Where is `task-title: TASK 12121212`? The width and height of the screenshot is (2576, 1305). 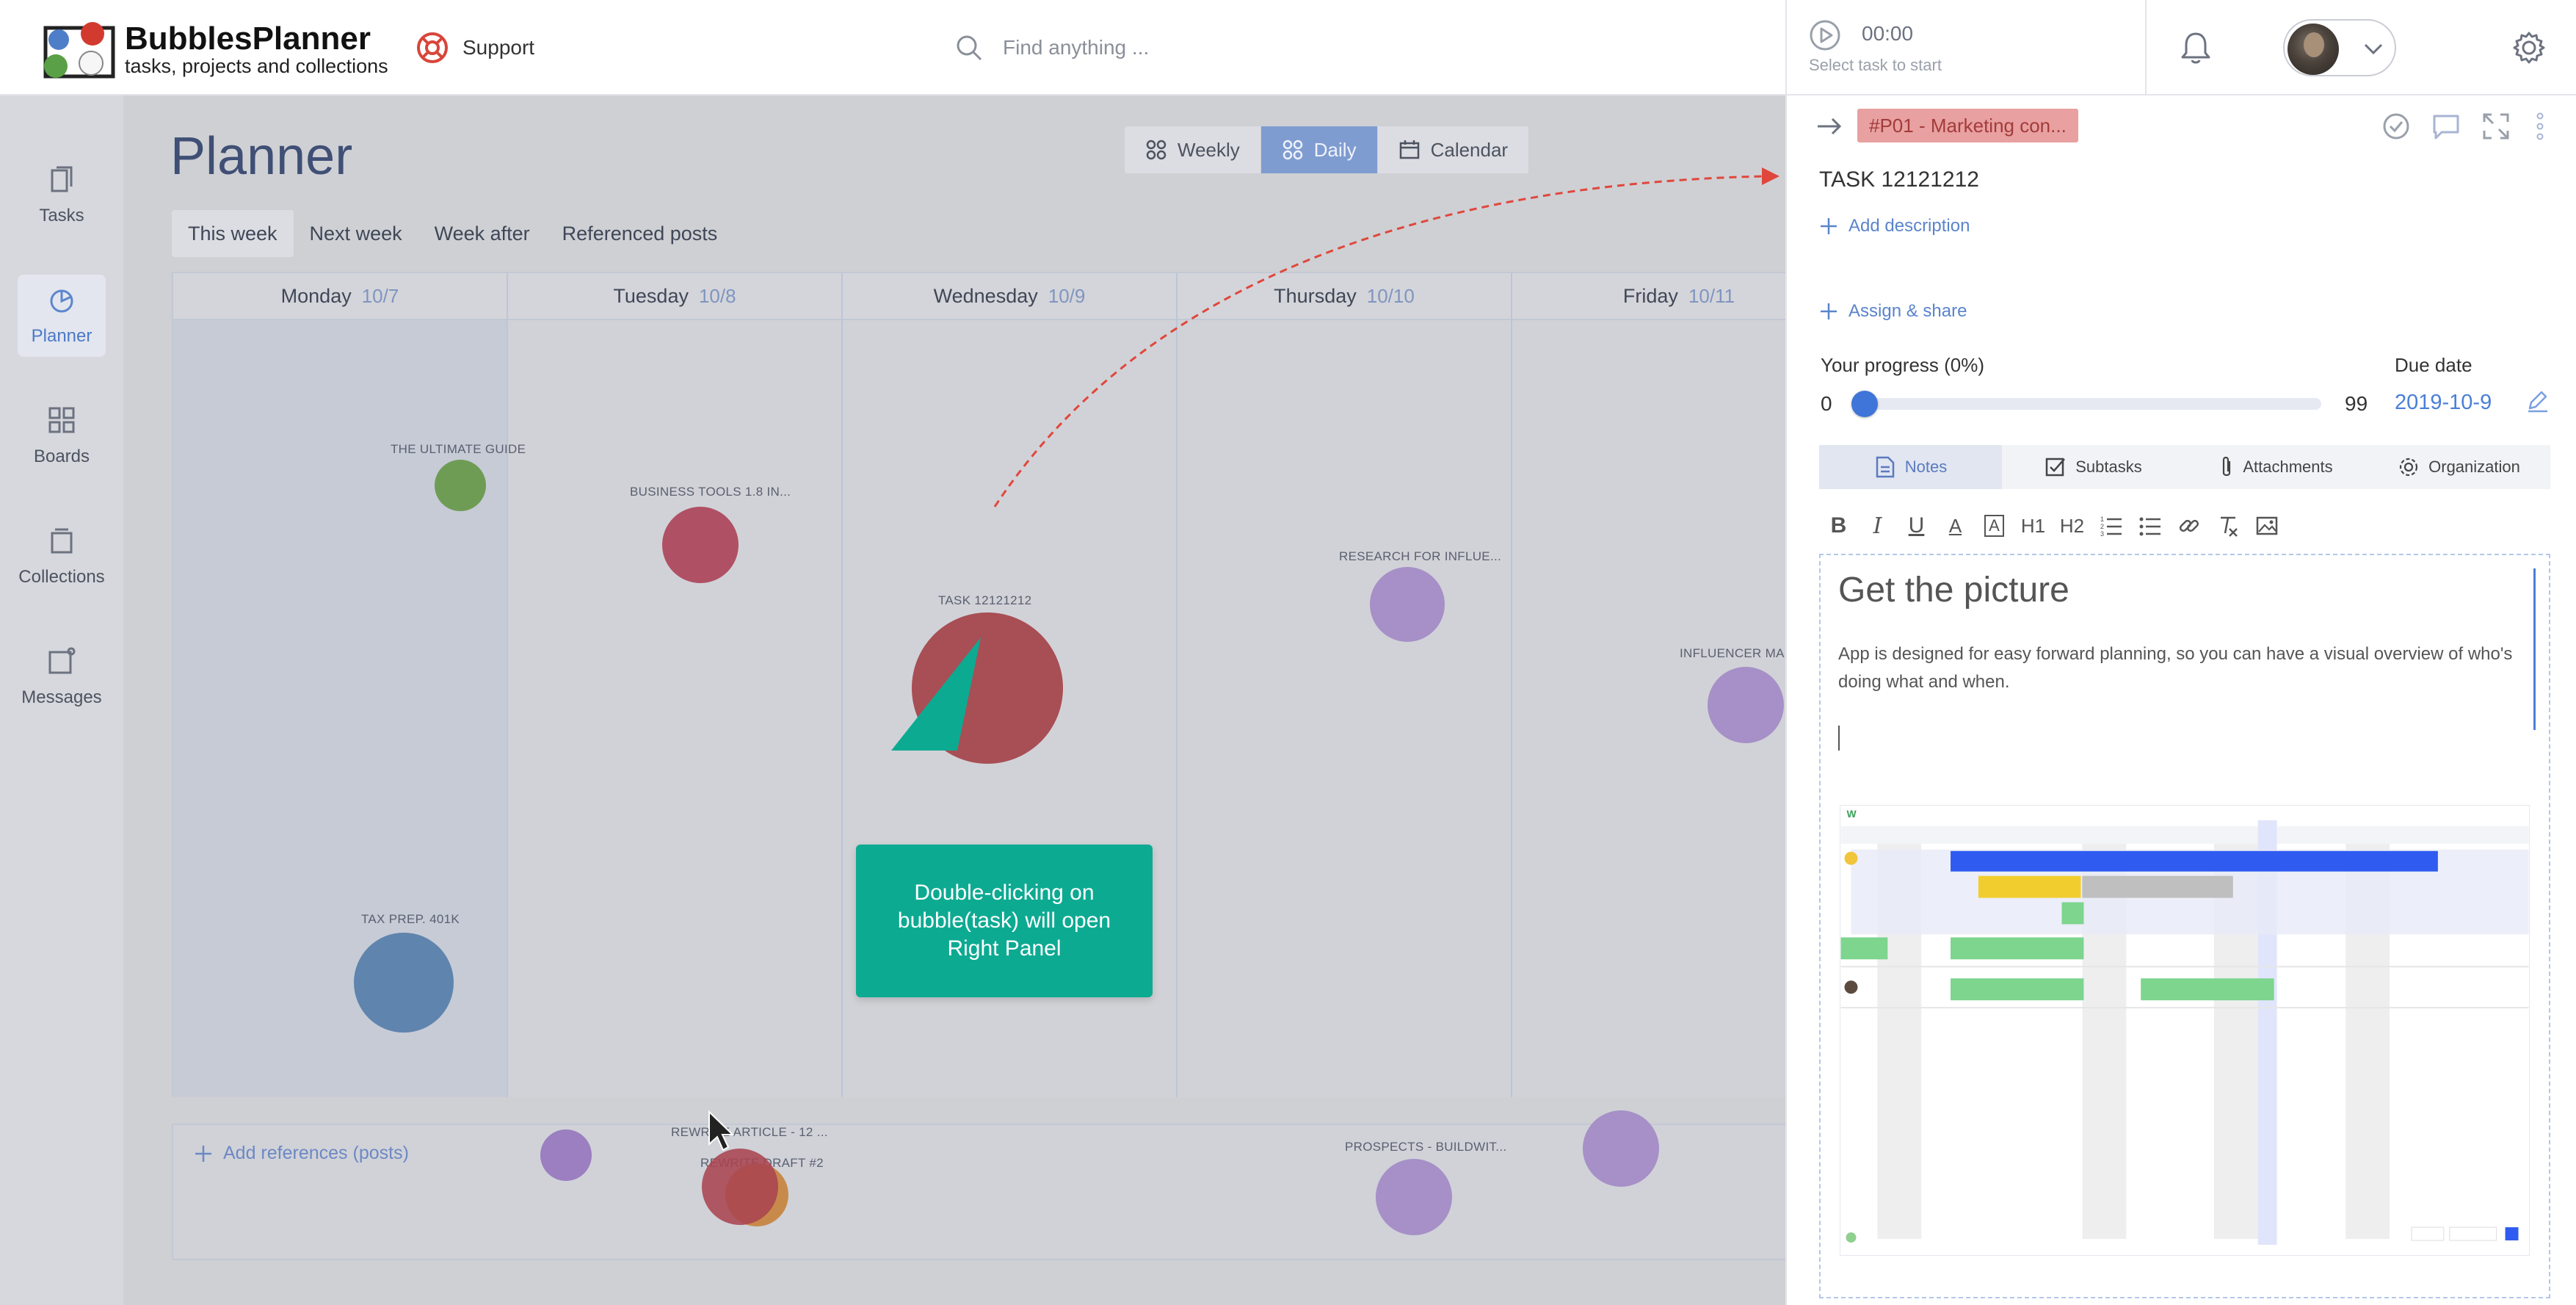 task-title: TASK 12121212 is located at coordinates (1899, 179).